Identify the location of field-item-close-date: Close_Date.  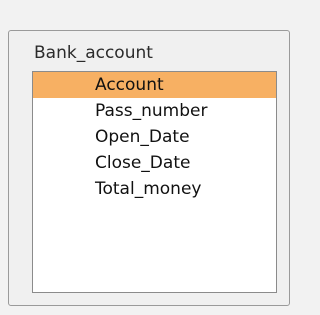
(154, 163).